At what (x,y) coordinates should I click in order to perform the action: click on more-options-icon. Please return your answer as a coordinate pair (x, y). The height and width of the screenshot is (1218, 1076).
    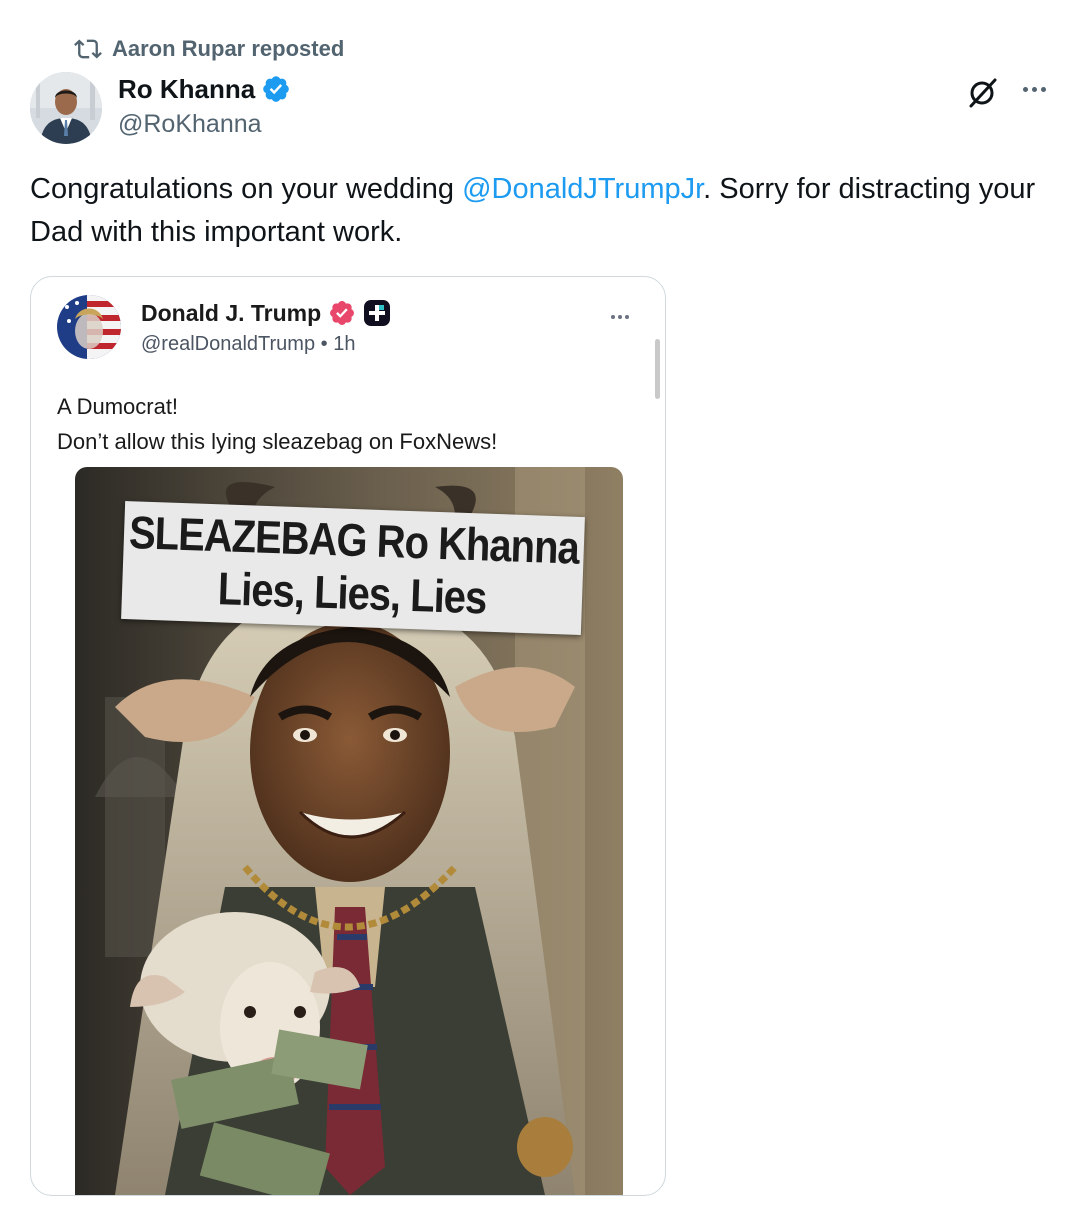
    Looking at the image, I should click on (1034, 89).